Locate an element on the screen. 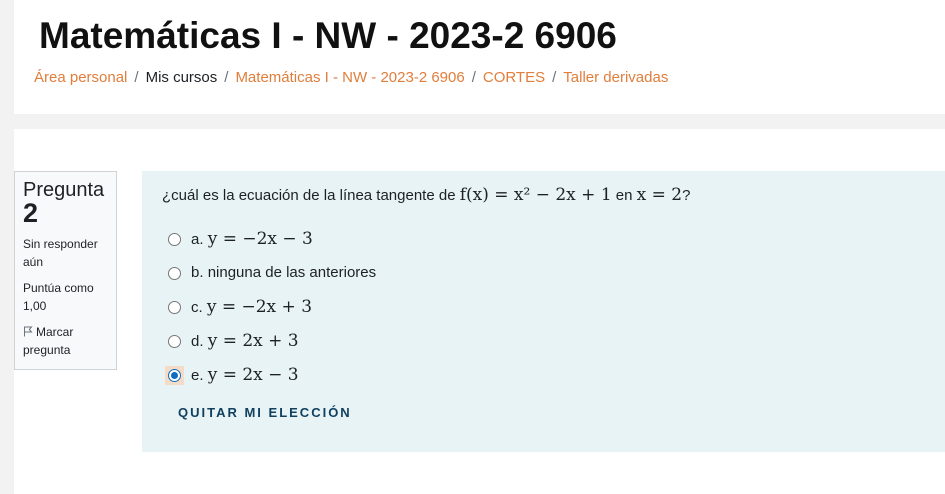 The image size is (945, 494). question-grade: Puntúa como 1,00 is located at coordinates (58, 297).